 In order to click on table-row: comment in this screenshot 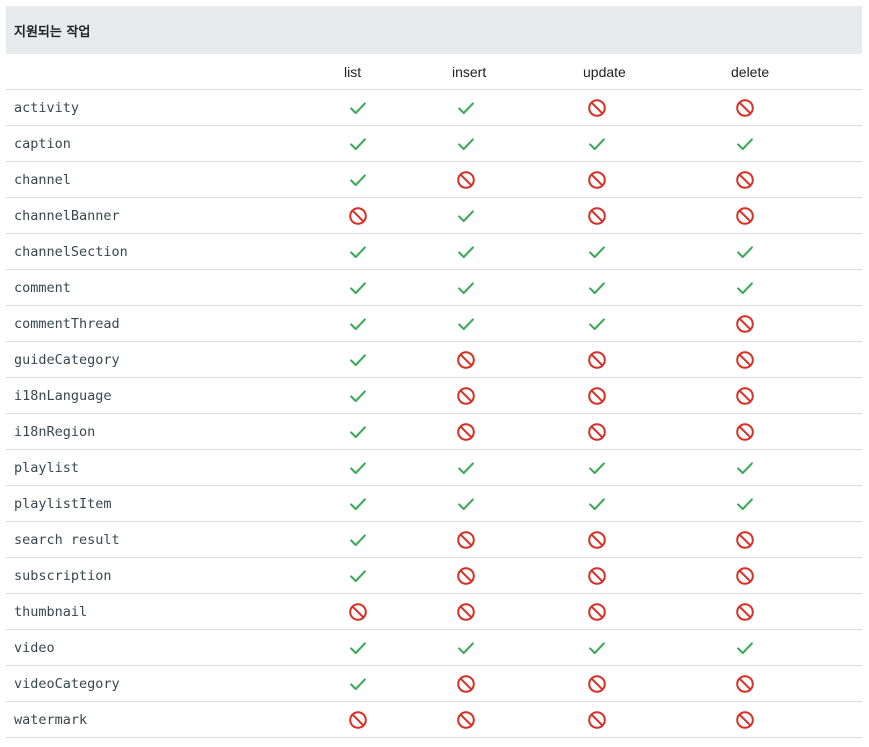, I will do `click(434, 287)`.